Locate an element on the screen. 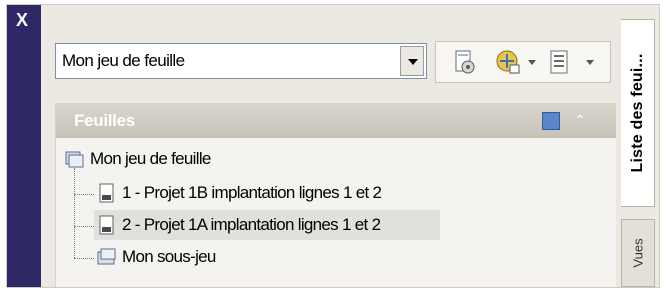 This screenshot has width=664, height=291. sheet-settings-button is located at coordinates (464, 62).